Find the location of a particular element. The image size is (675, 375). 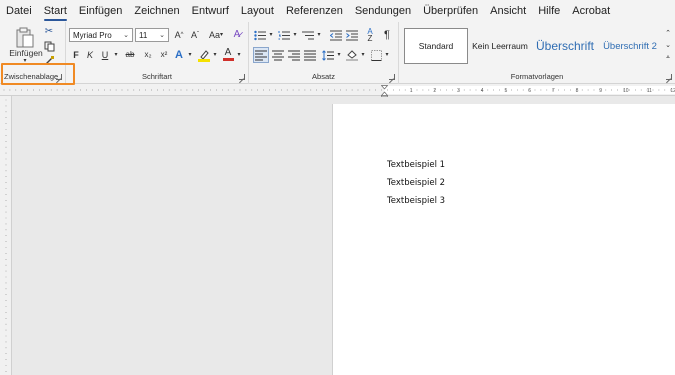

horizontal-ruler: 1 2 3 4 5 6 7 8 9 10 11 12 is located at coordinates (337, 91).